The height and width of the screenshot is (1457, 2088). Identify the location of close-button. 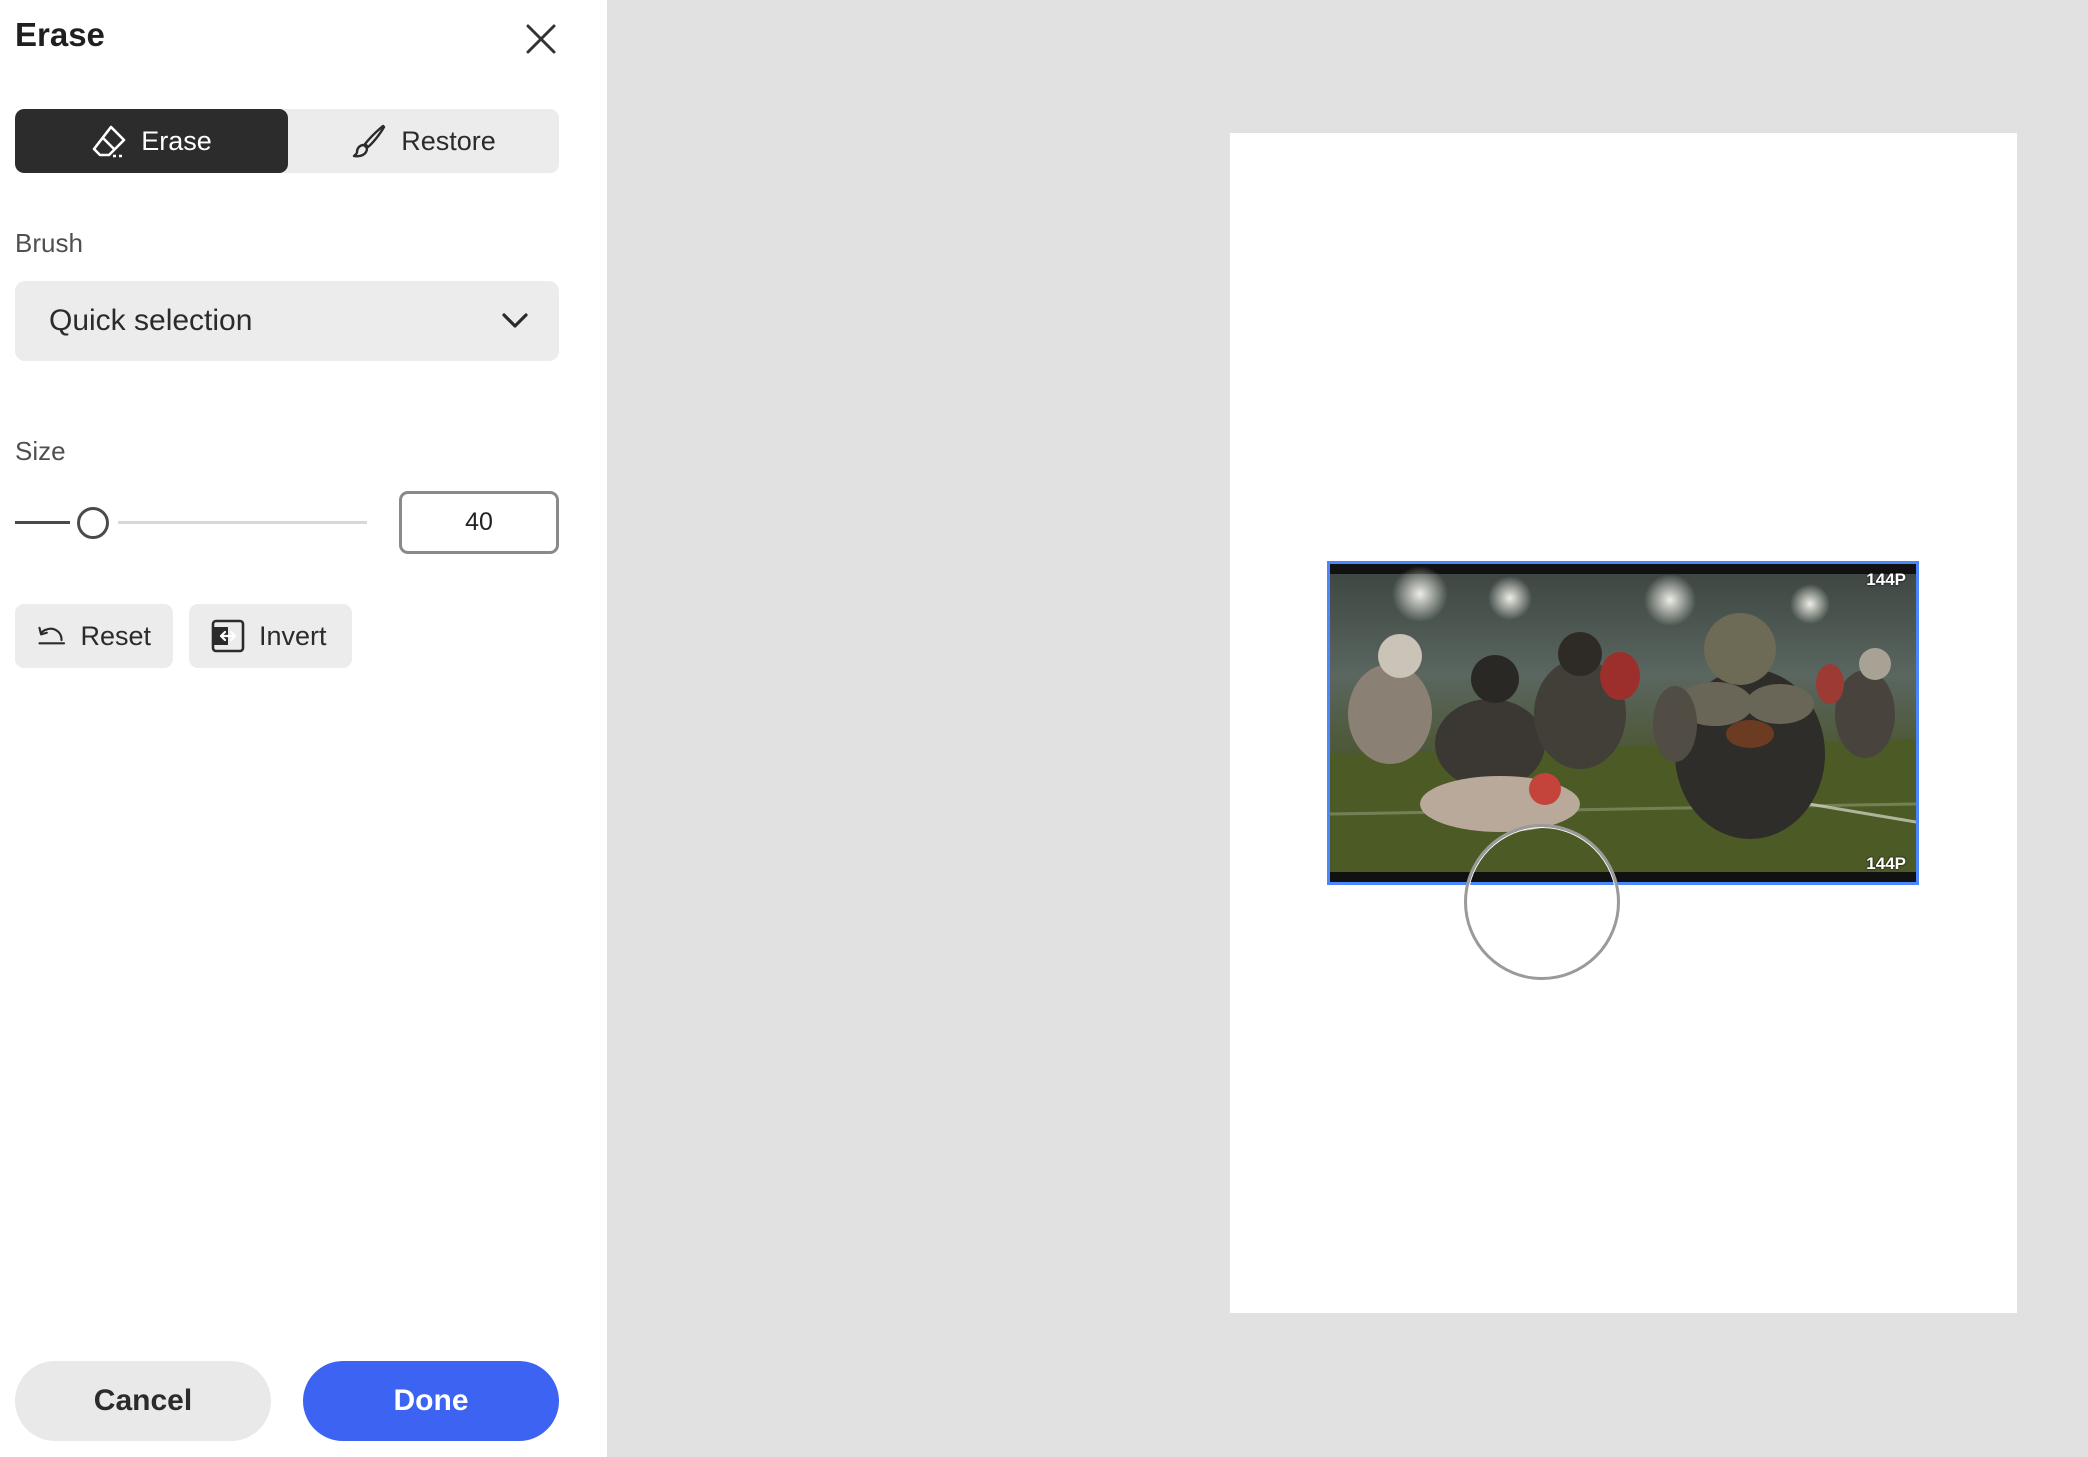
(541, 39).